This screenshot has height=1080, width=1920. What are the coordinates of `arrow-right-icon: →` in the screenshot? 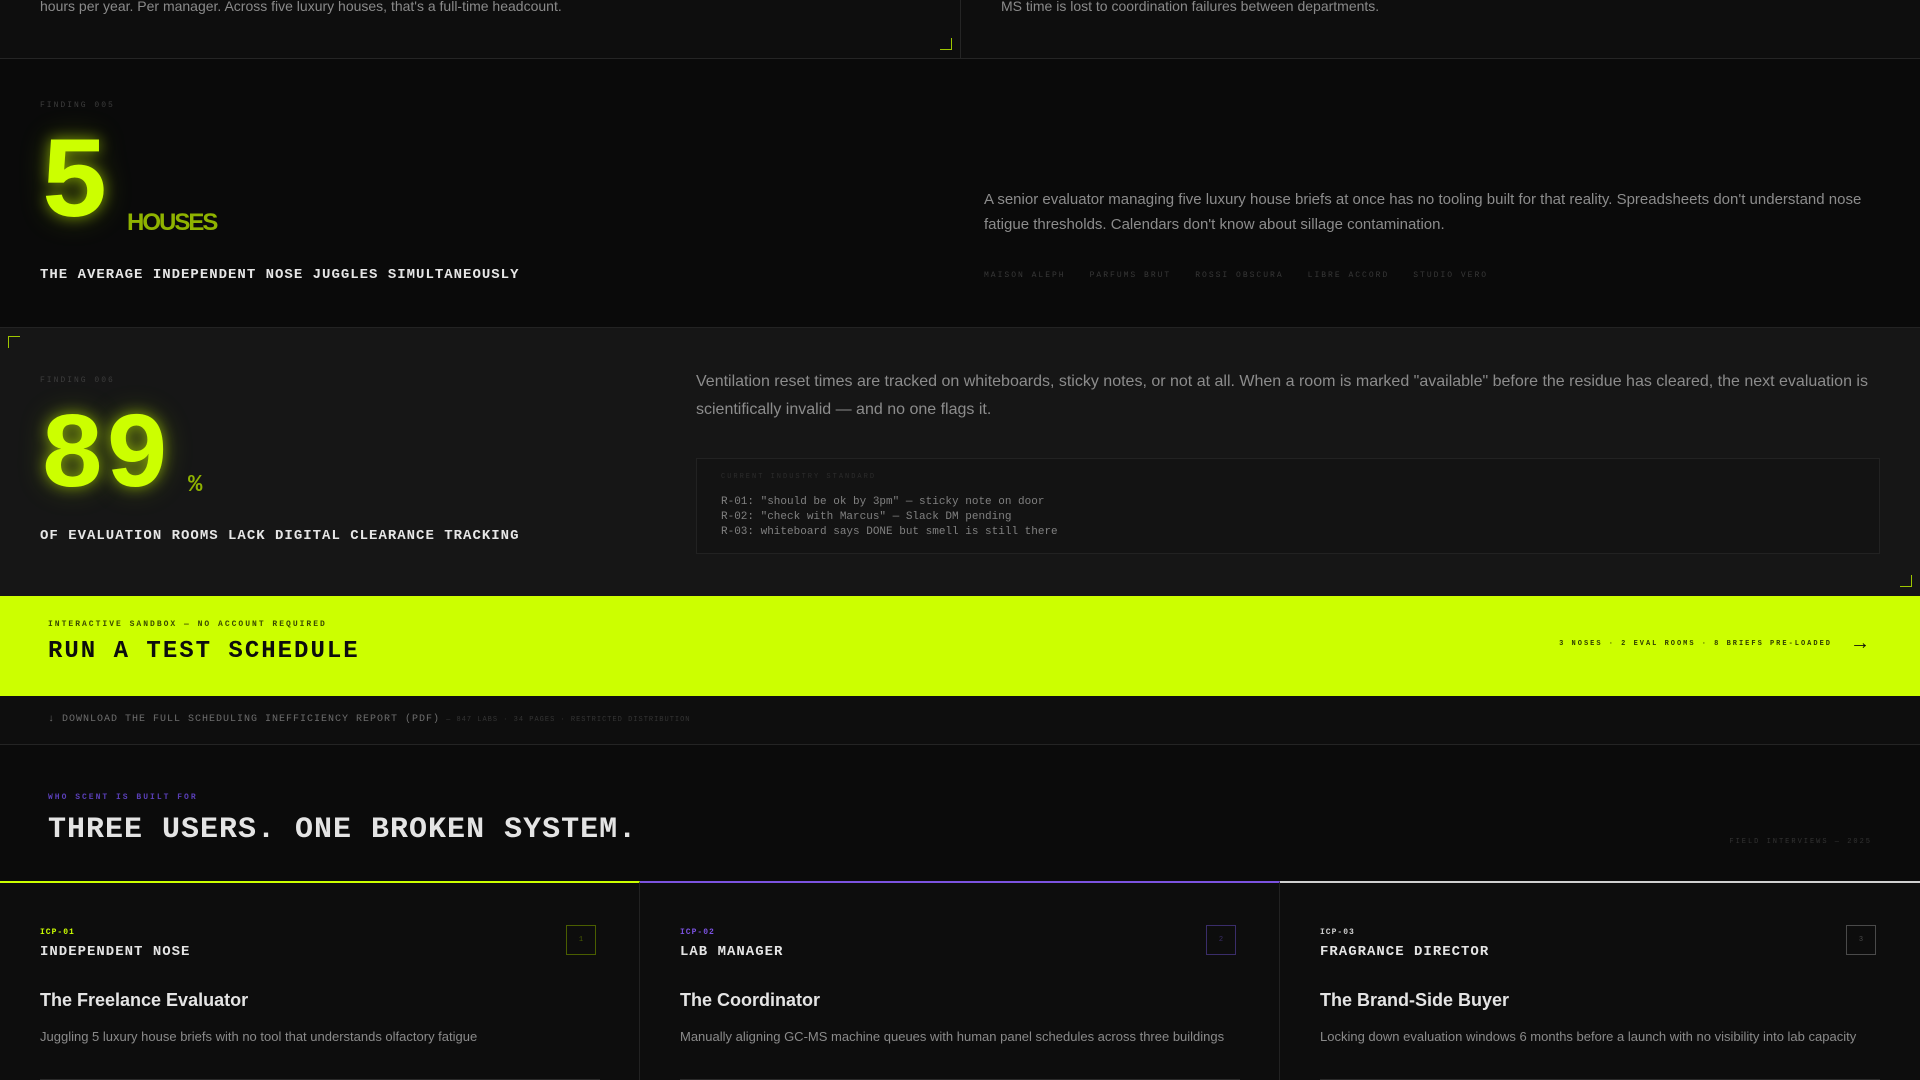 It's located at (1860, 643).